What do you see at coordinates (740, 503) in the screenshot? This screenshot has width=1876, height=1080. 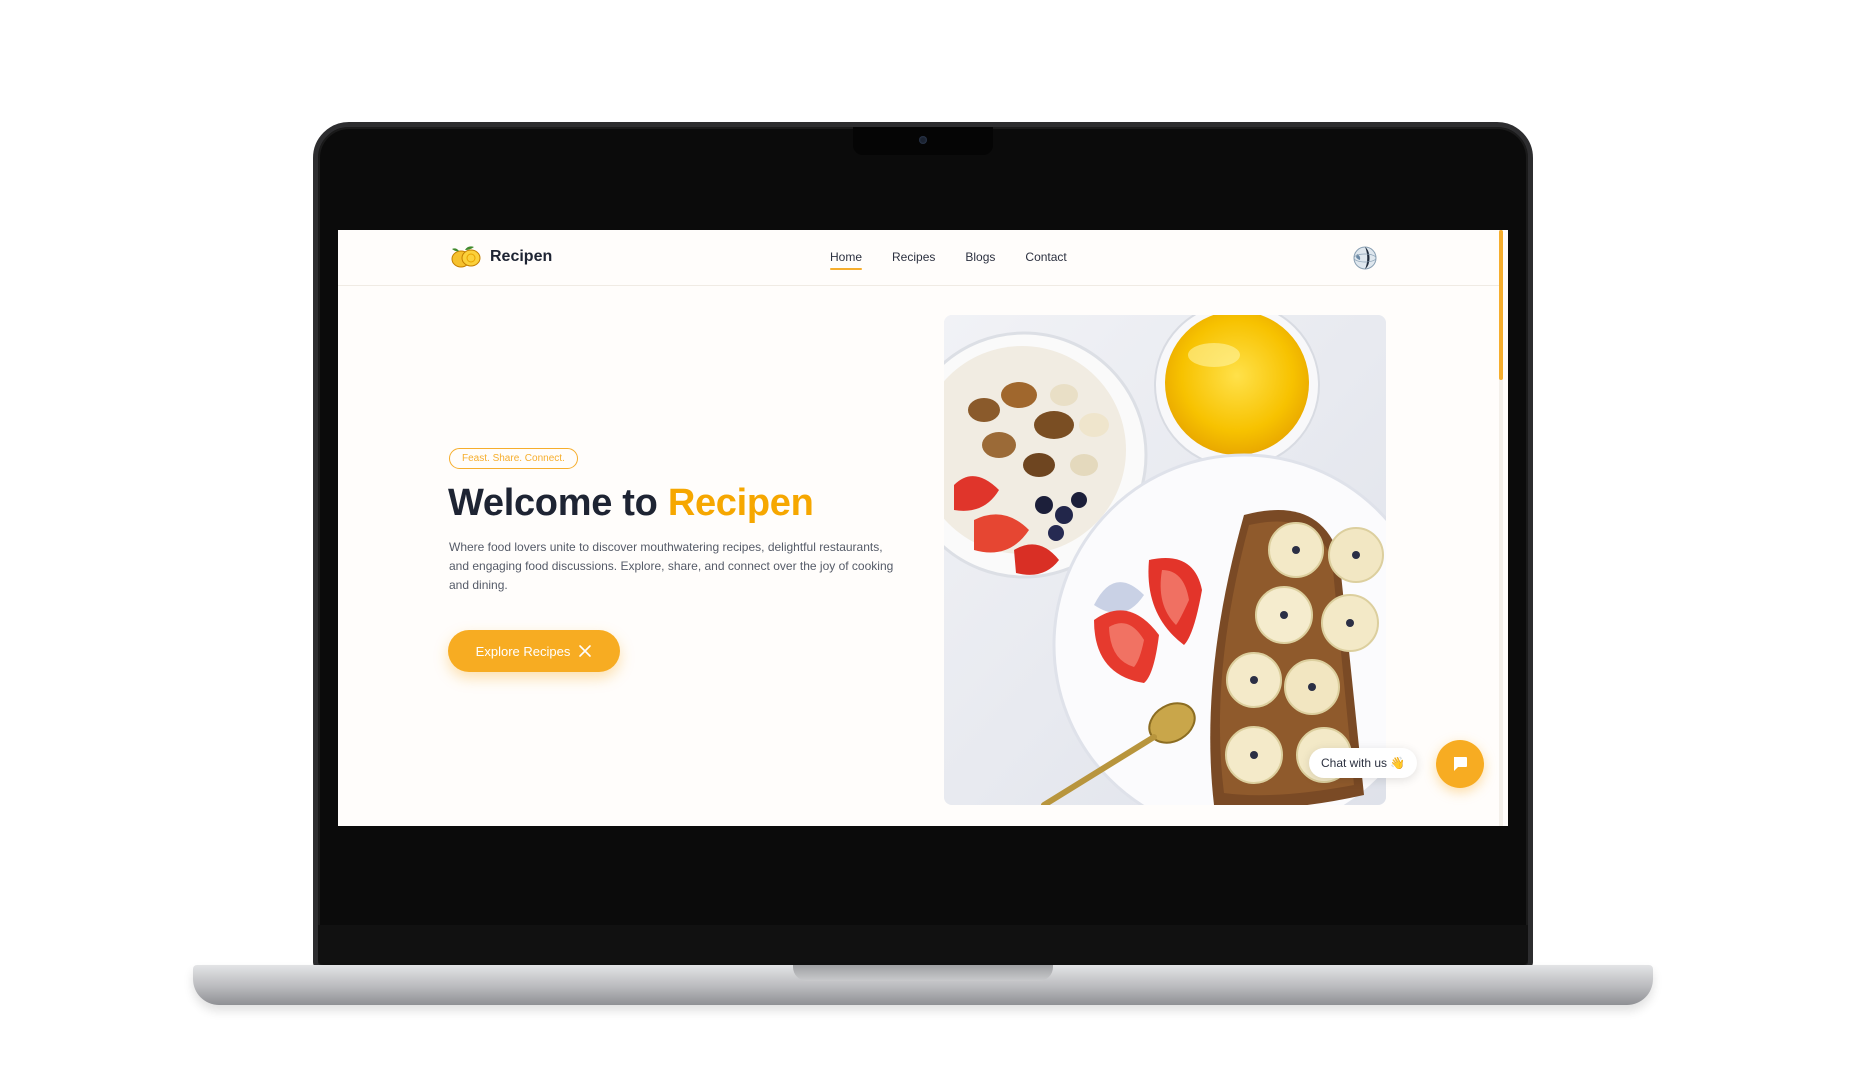 I see `hero-title-accent: Recipen` at bounding box center [740, 503].